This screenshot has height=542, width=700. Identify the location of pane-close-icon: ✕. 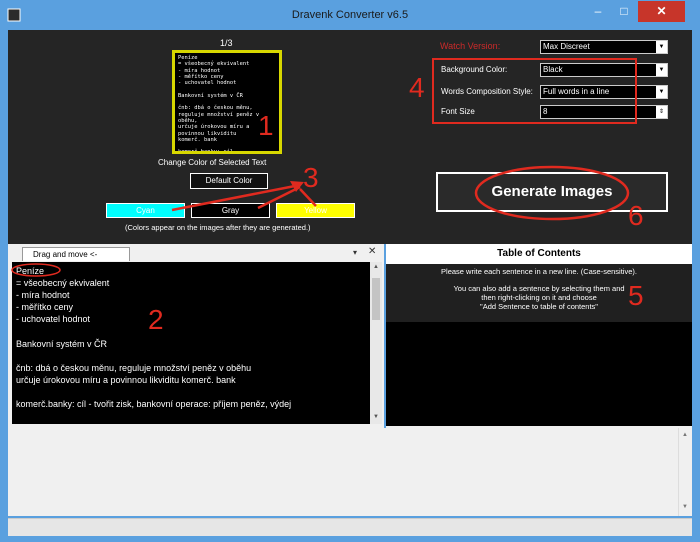
(372, 251).